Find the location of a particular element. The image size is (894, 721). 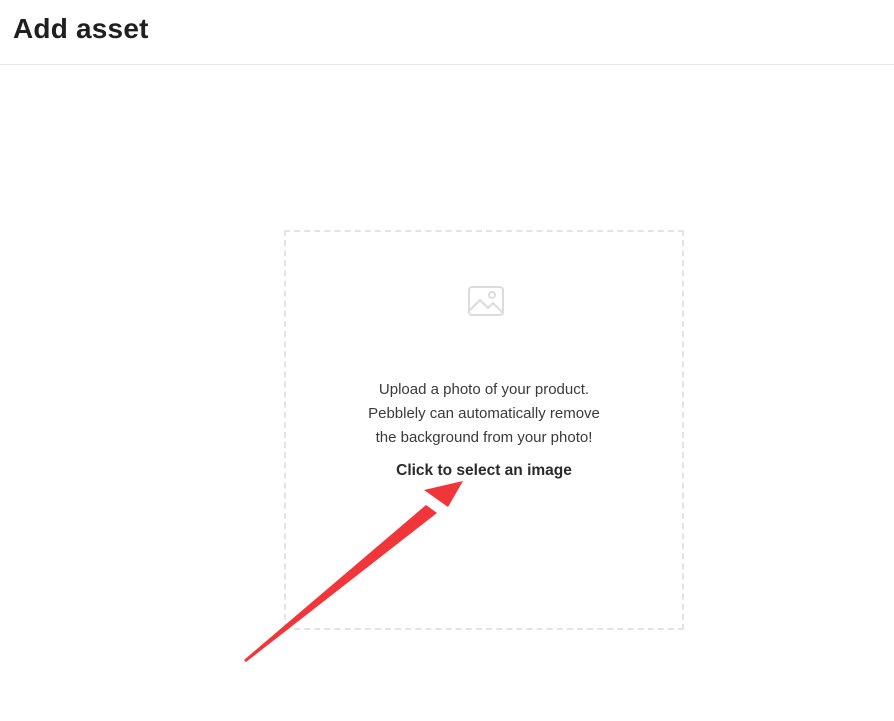

image-icon is located at coordinates (486, 301).